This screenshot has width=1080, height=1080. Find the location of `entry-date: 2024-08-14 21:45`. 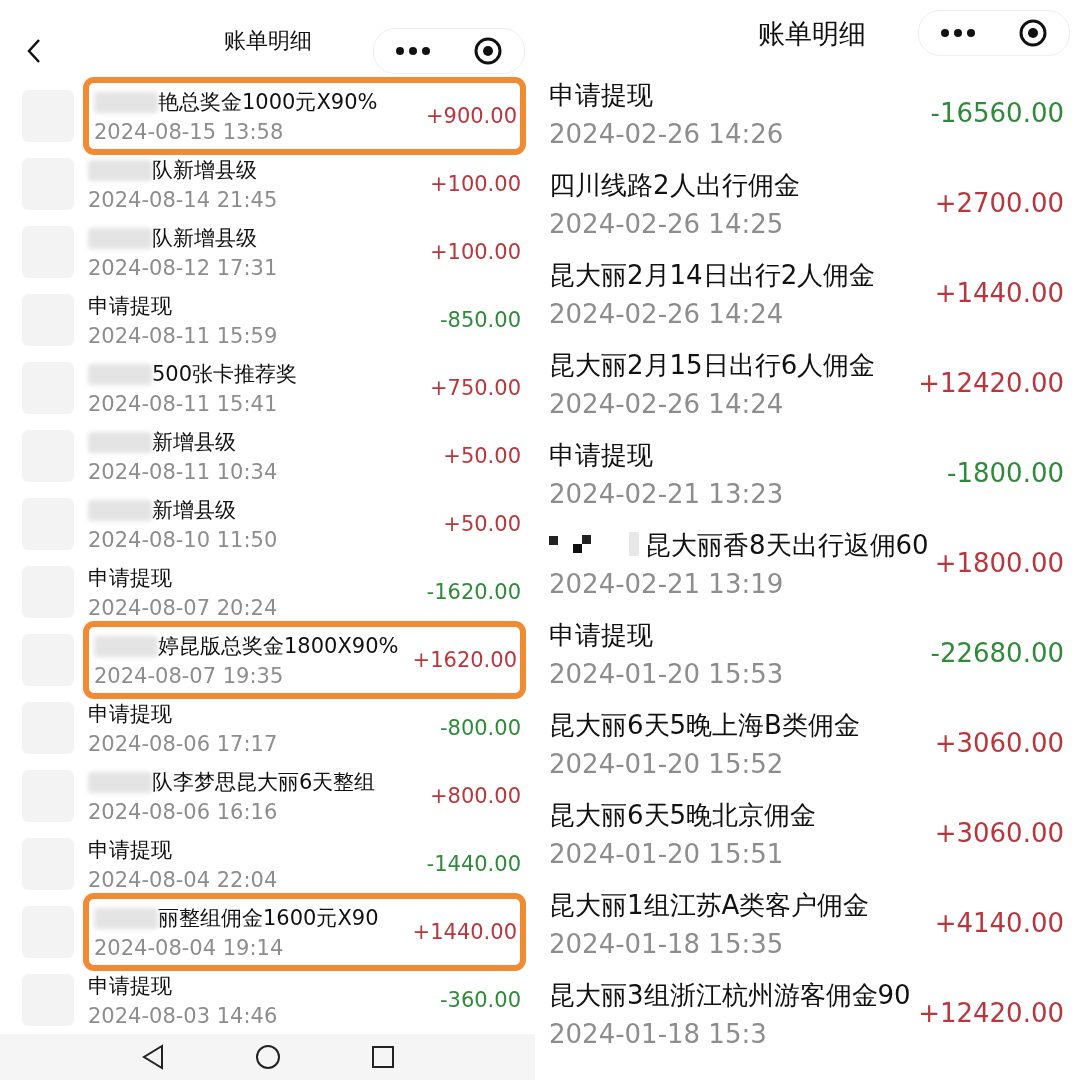

entry-date: 2024-08-14 21:45 is located at coordinates (183, 200).